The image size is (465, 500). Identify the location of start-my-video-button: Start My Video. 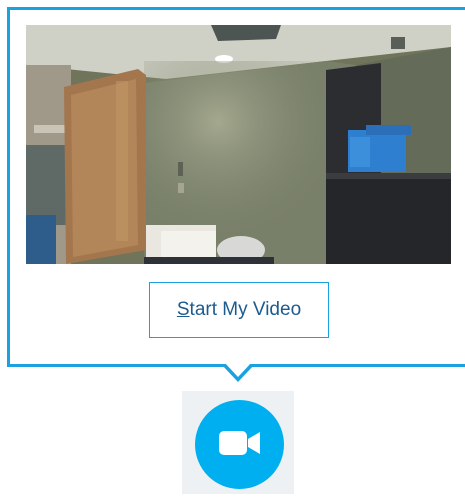
(239, 310).